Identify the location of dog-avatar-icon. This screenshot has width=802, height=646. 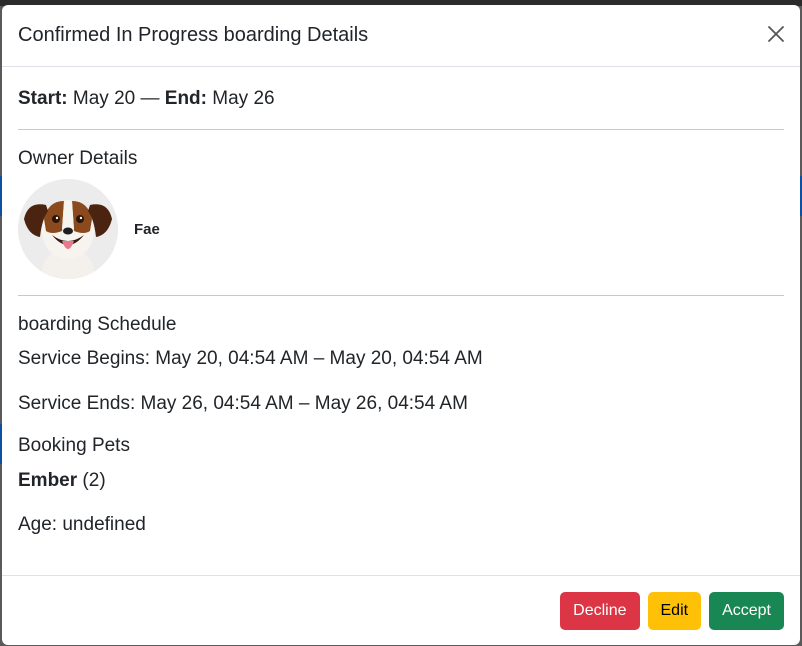
(68, 229).